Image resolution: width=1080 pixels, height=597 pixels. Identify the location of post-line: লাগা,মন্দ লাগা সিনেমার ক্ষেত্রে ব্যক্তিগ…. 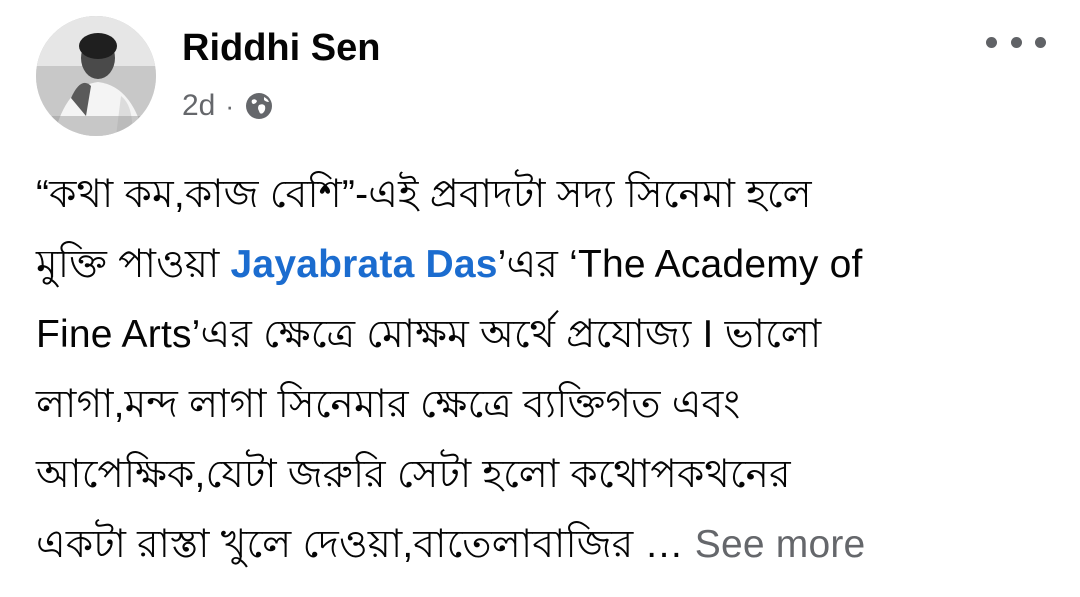
(388, 404).